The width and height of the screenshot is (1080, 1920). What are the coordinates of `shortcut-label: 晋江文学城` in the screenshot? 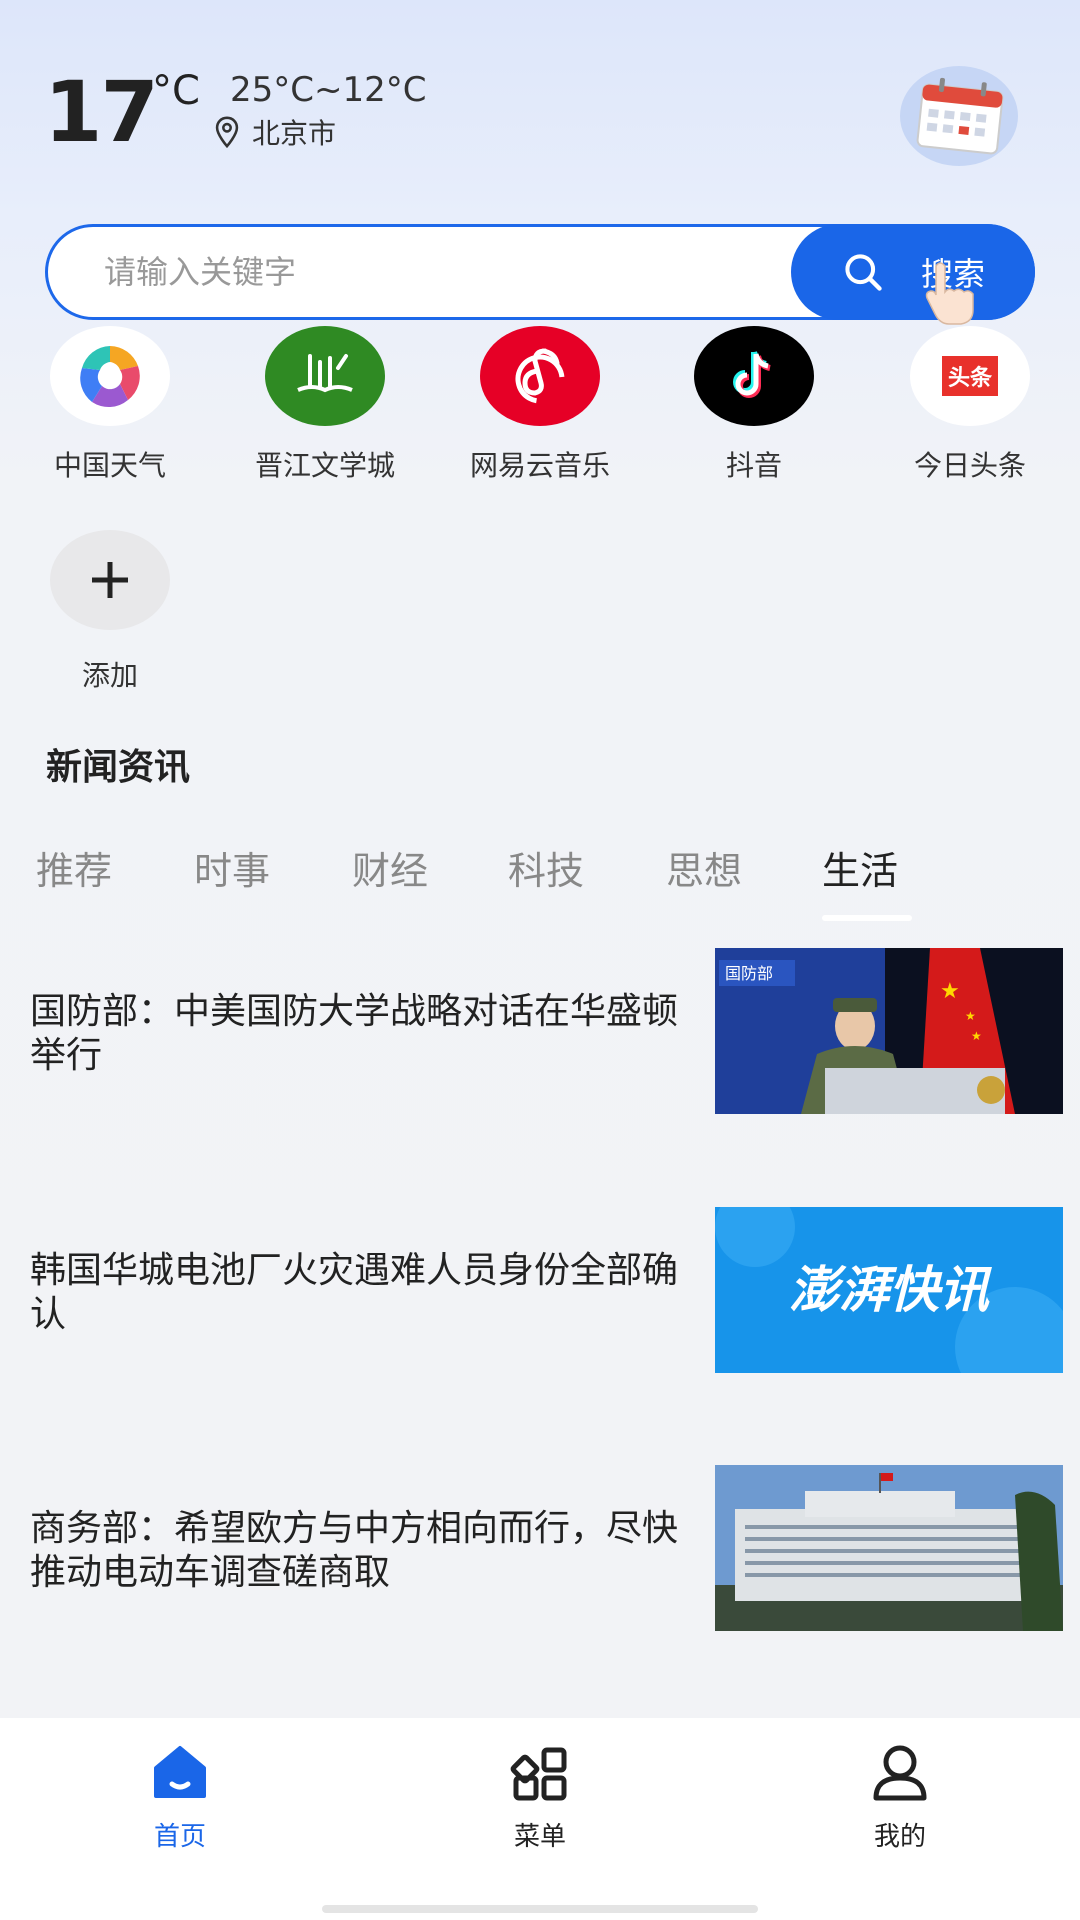 It's located at (324, 465).